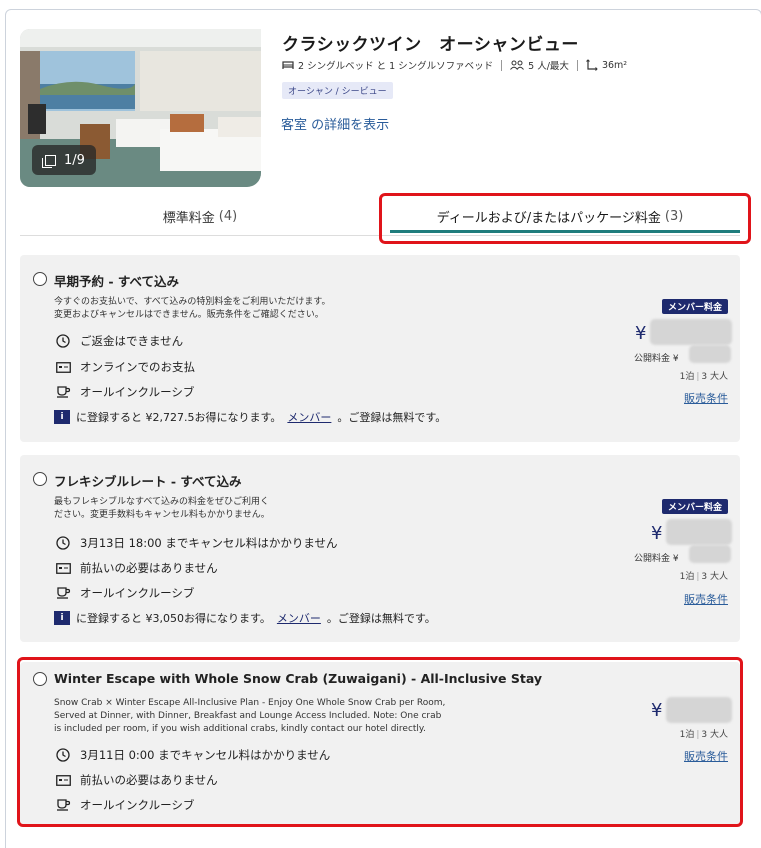 This screenshot has height=848, width=761. I want to click on rate-description-line: 変更およびキャンセルはできません。販売条件をご確認ください。, so click(189, 315).